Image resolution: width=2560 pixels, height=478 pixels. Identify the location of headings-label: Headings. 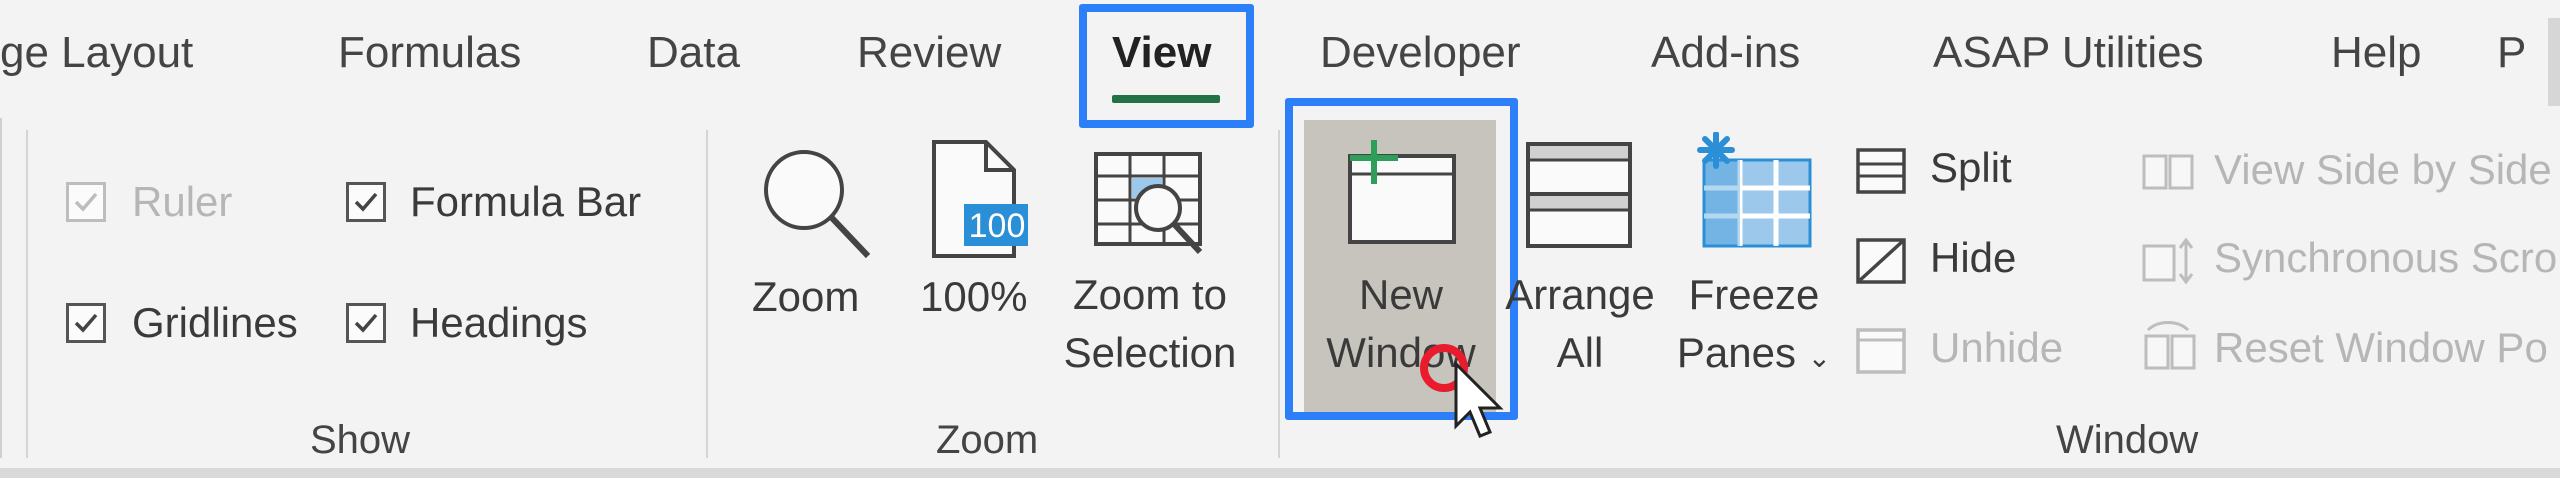
(499, 322).